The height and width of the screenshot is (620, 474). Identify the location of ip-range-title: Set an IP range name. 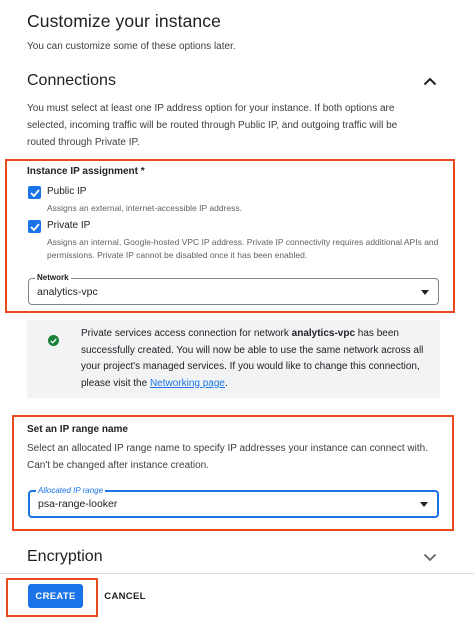
(77, 429).